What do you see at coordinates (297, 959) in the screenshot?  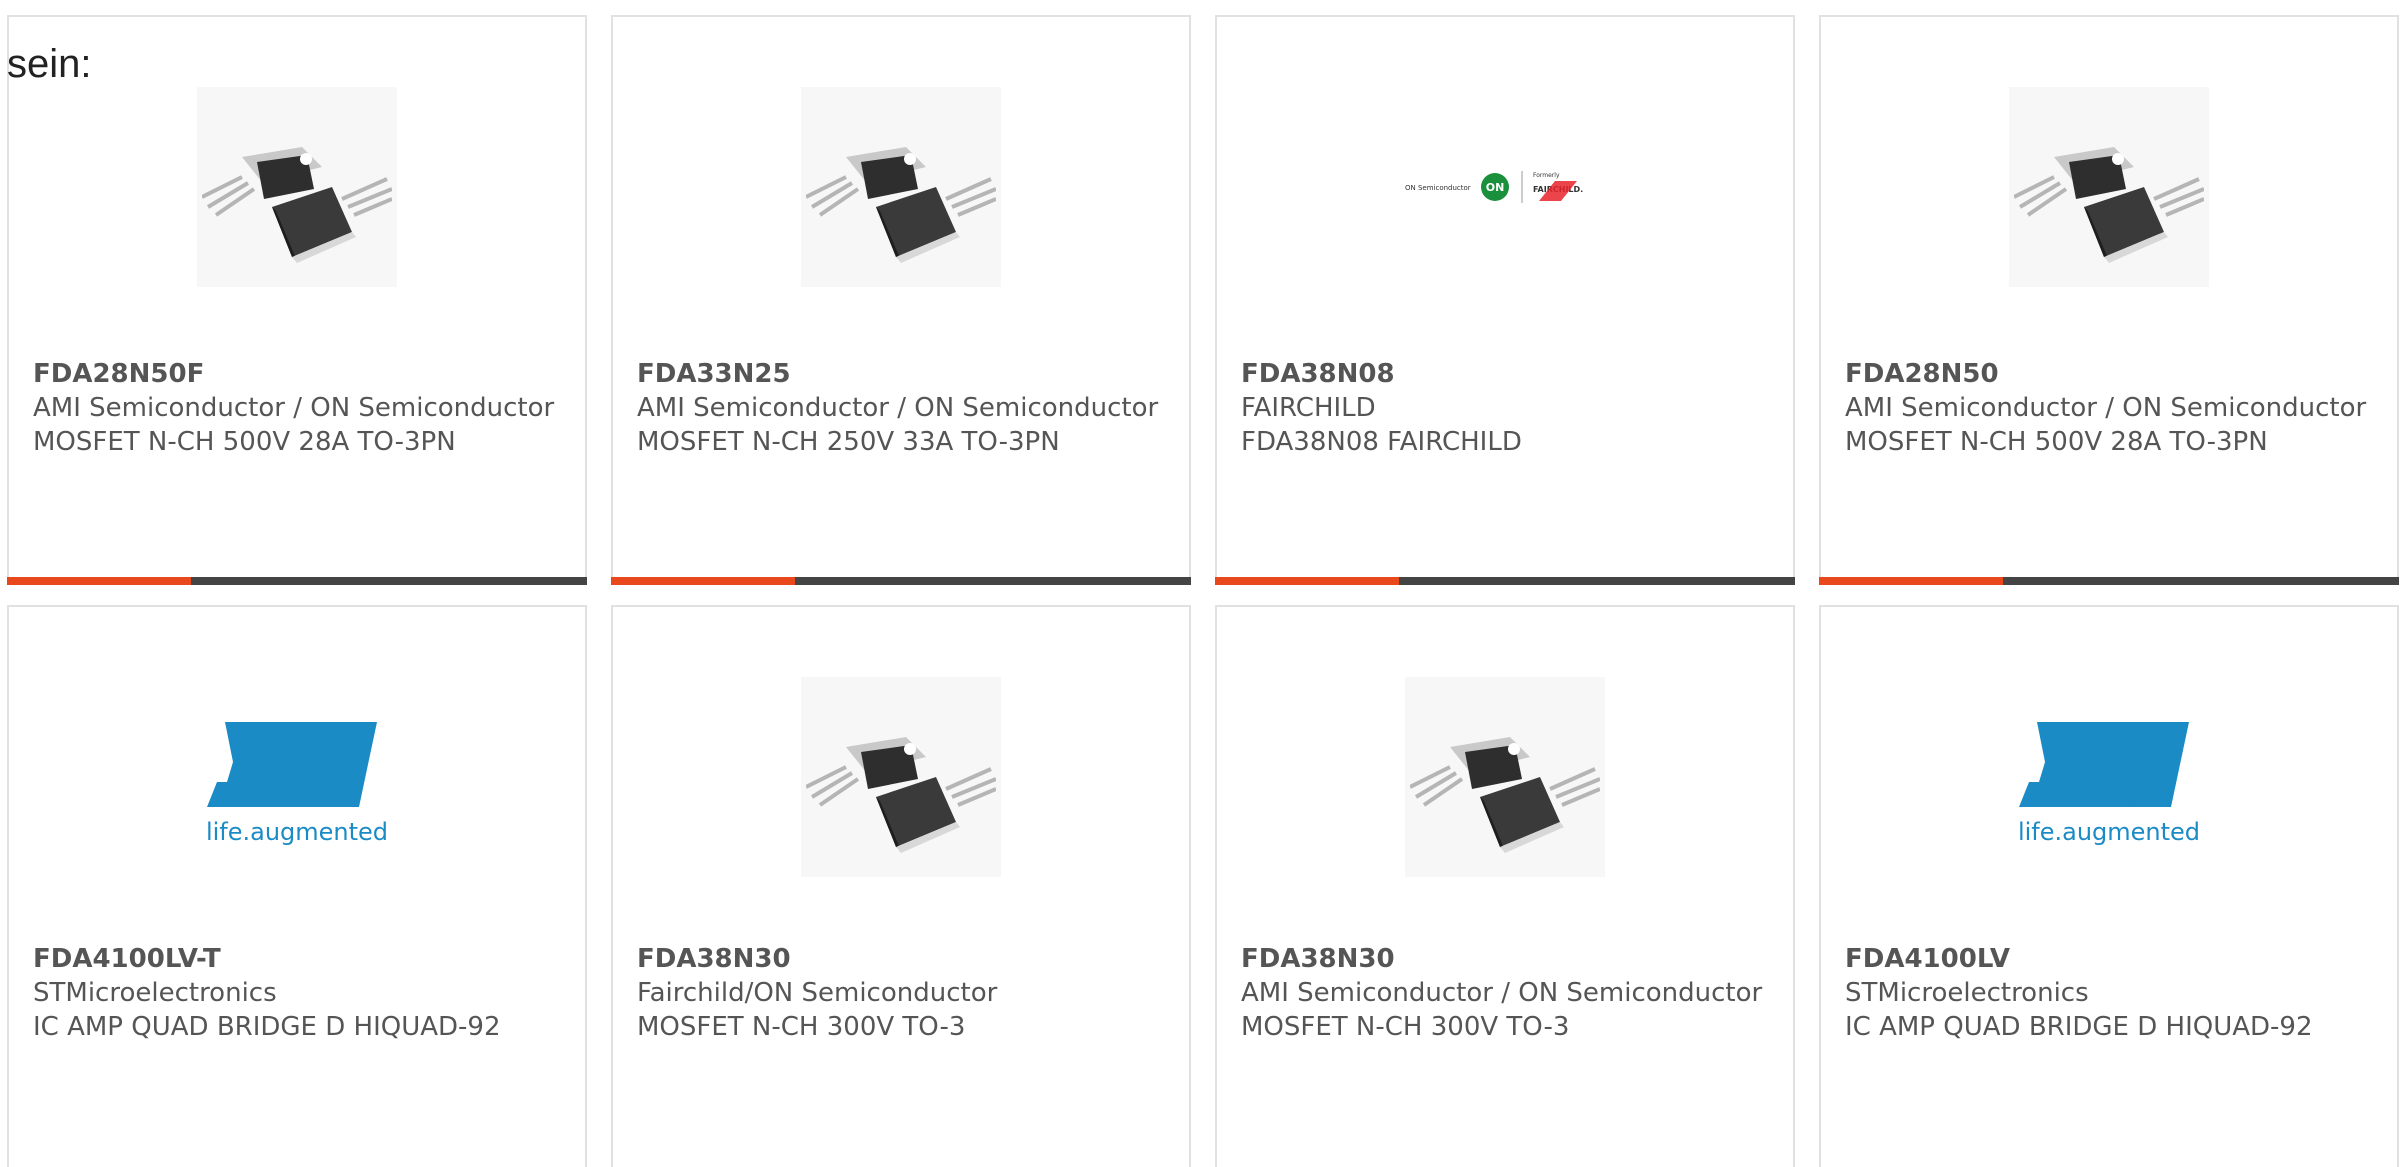 I see `part-number: FDA4100LV-T` at bounding box center [297, 959].